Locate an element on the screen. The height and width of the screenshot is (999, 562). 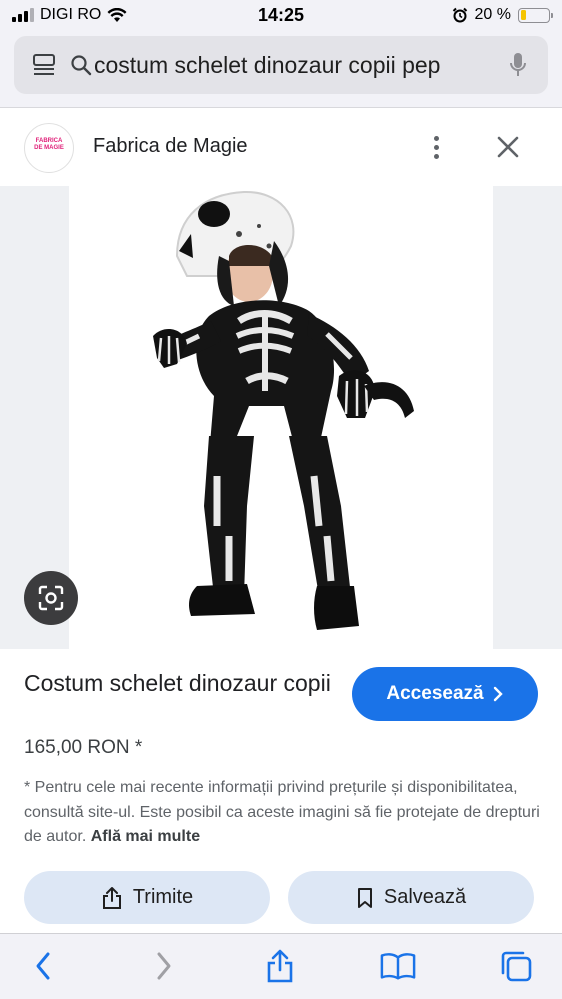
search-header: costum schelet dinozaur copii pep is located at coordinates (281, 71).